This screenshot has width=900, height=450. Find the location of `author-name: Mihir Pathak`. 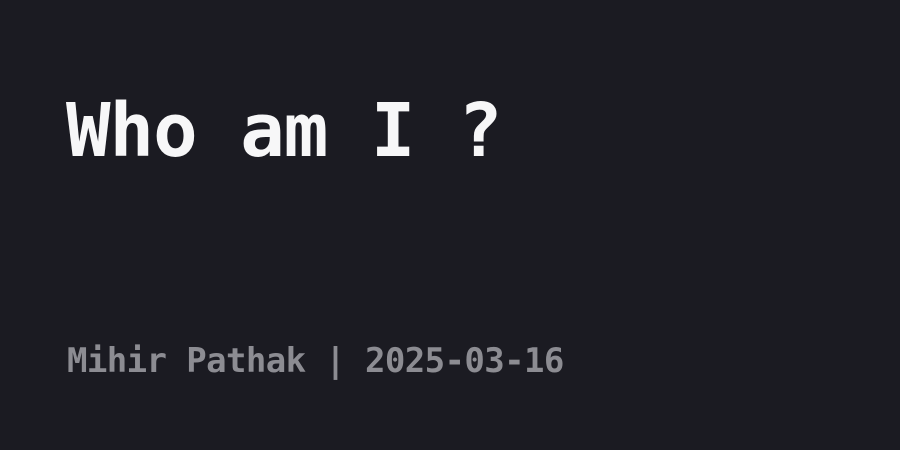

author-name: Mihir Pathak is located at coordinates (186, 361).